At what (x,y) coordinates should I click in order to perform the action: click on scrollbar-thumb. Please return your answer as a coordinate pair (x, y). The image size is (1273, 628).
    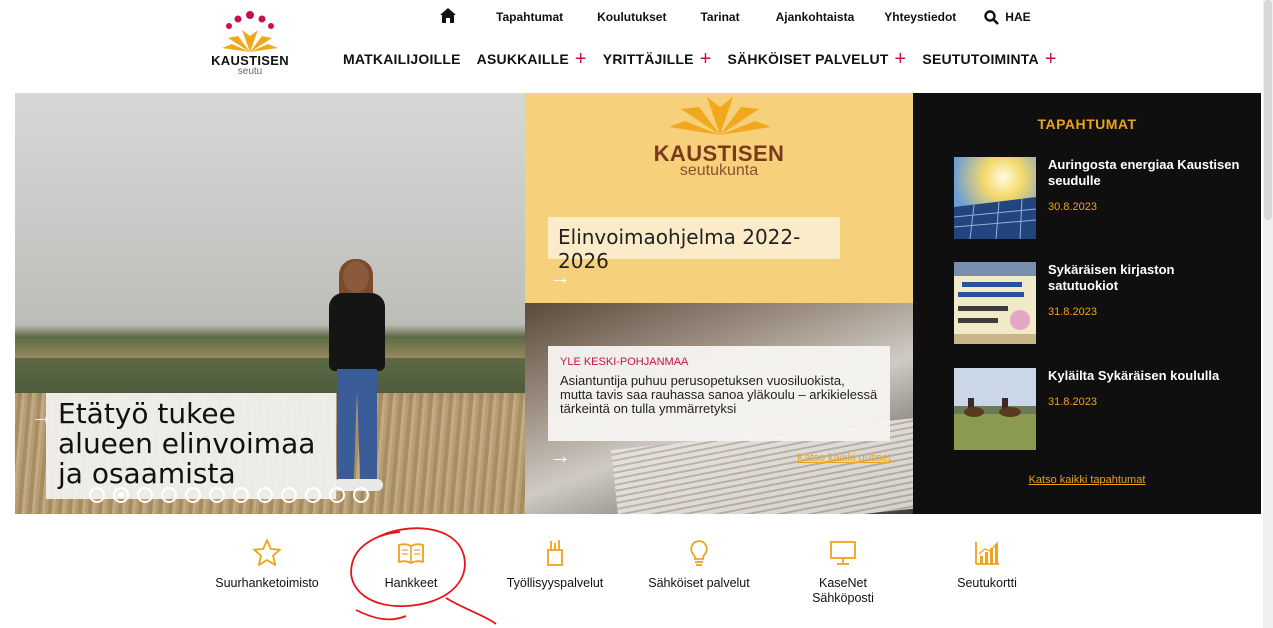
    Looking at the image, I should click on (1268, 110).